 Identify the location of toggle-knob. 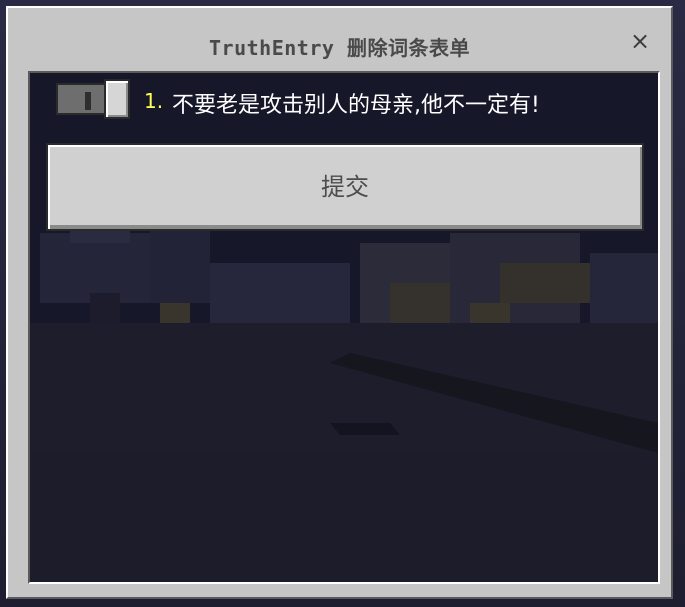
(117, 99).